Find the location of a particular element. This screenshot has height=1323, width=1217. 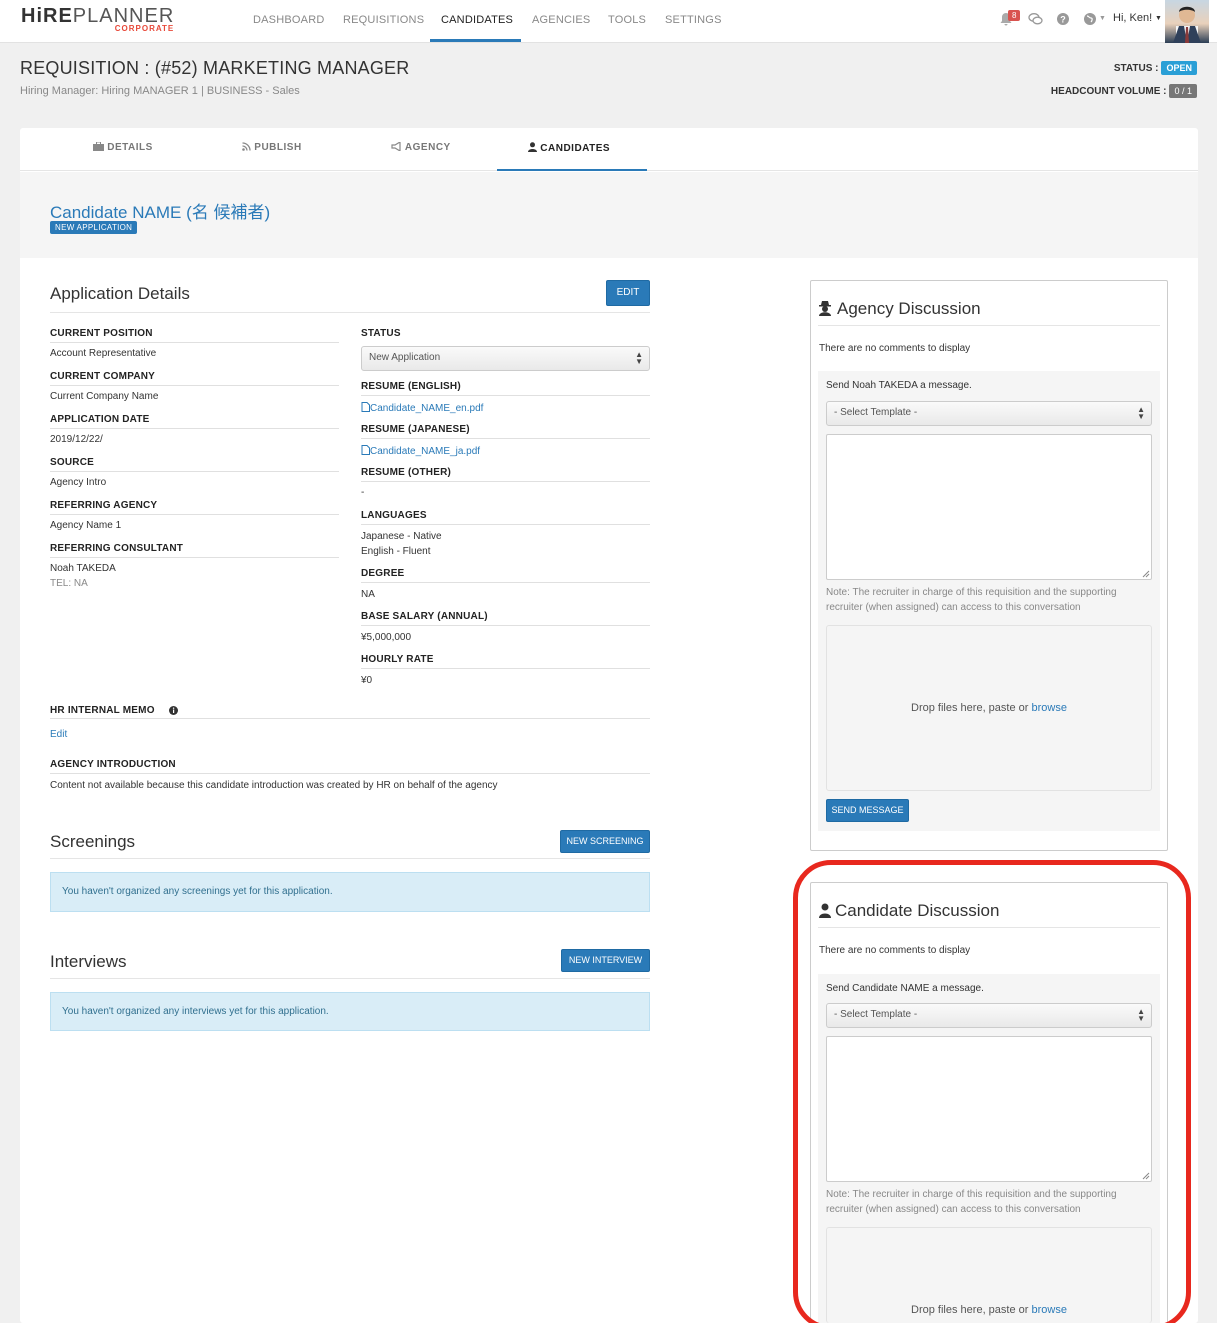

interviews-title: Interviews is located at coordinates (88, 961).